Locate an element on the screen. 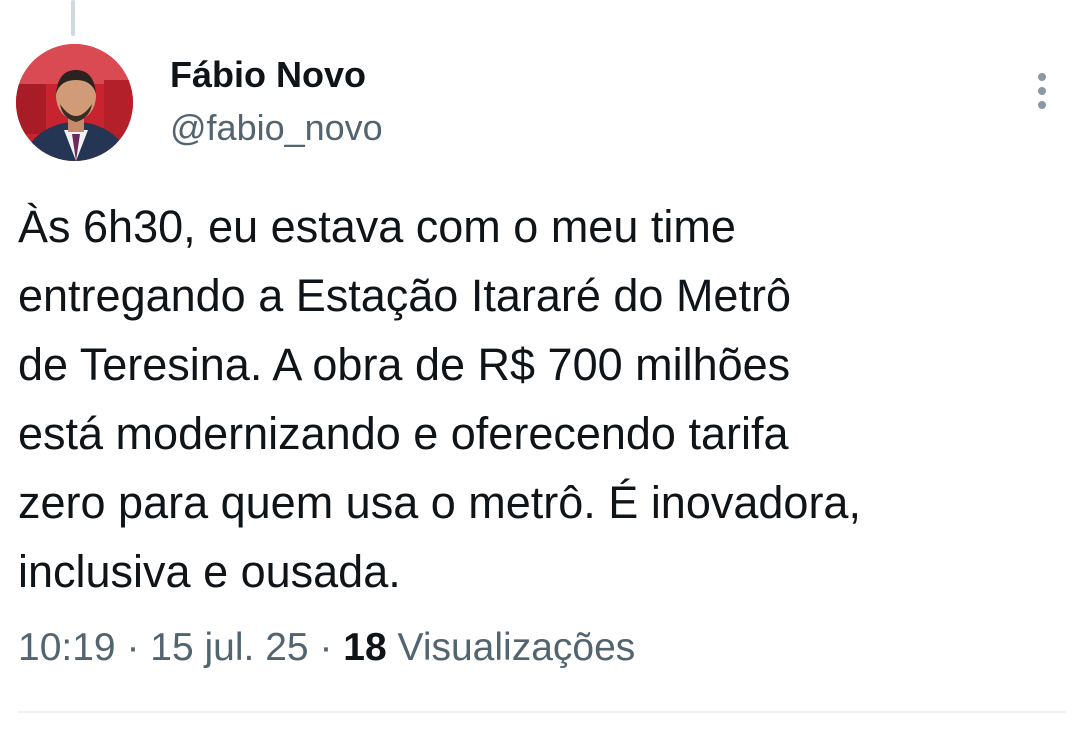 This screenshot has height=734, width=1080. tweet-text-line: inclusiva e ousada. is located at coordinates (209, 571).